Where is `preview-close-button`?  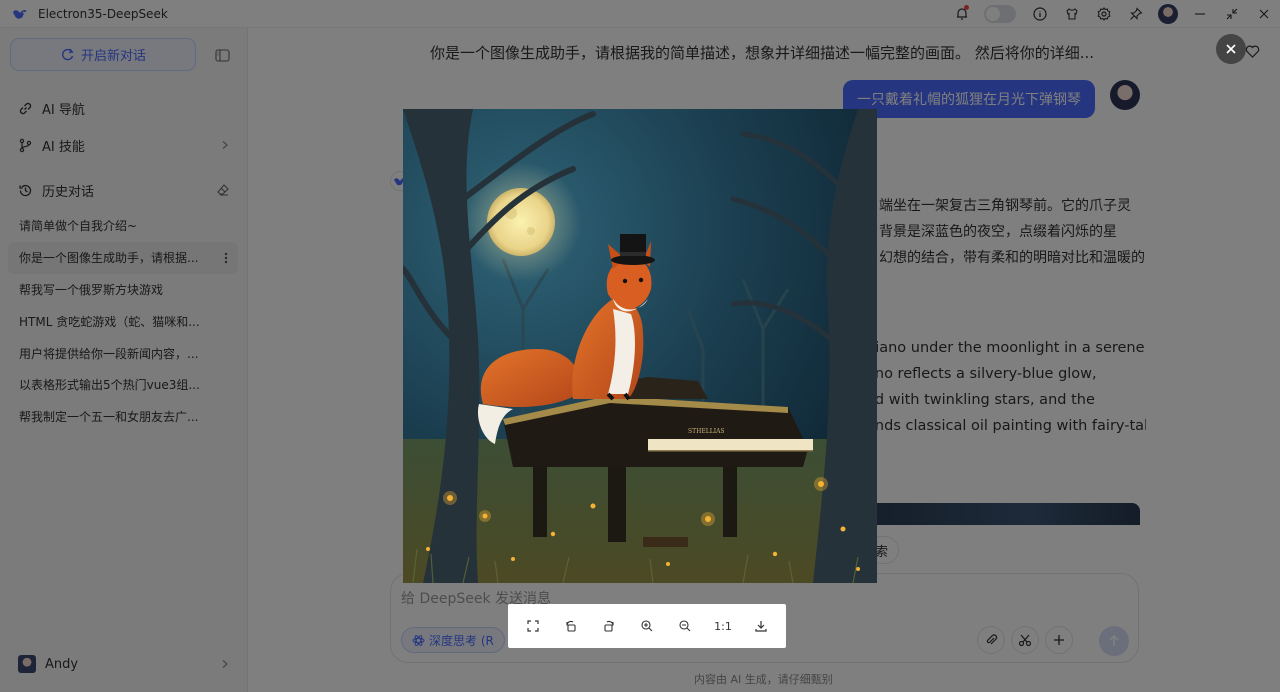 preview-close-button is located at coordinates (1231, 49).